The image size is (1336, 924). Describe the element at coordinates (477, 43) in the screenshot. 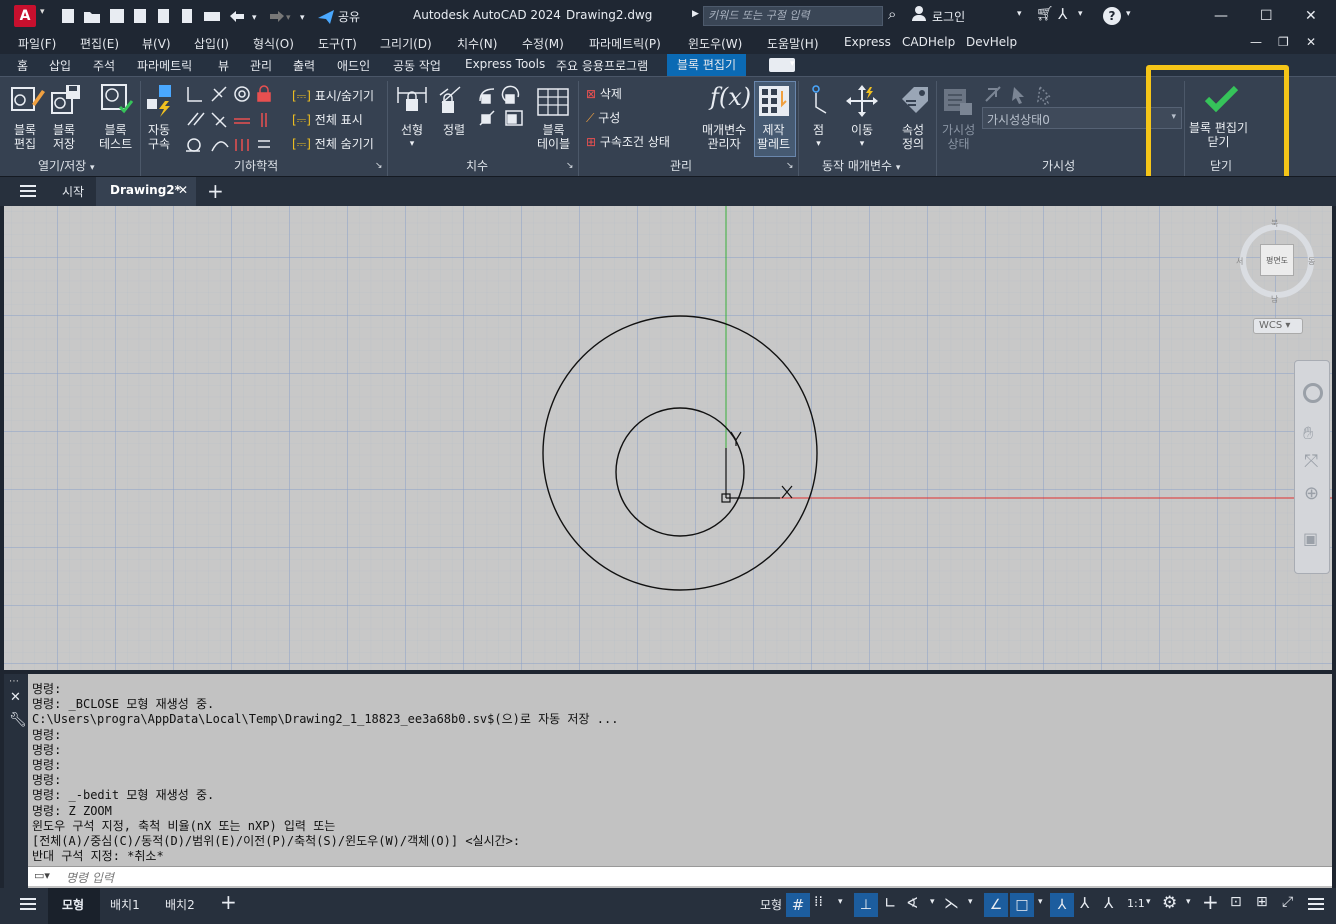

I see `menu-dimension: 치수(N)` at that location.